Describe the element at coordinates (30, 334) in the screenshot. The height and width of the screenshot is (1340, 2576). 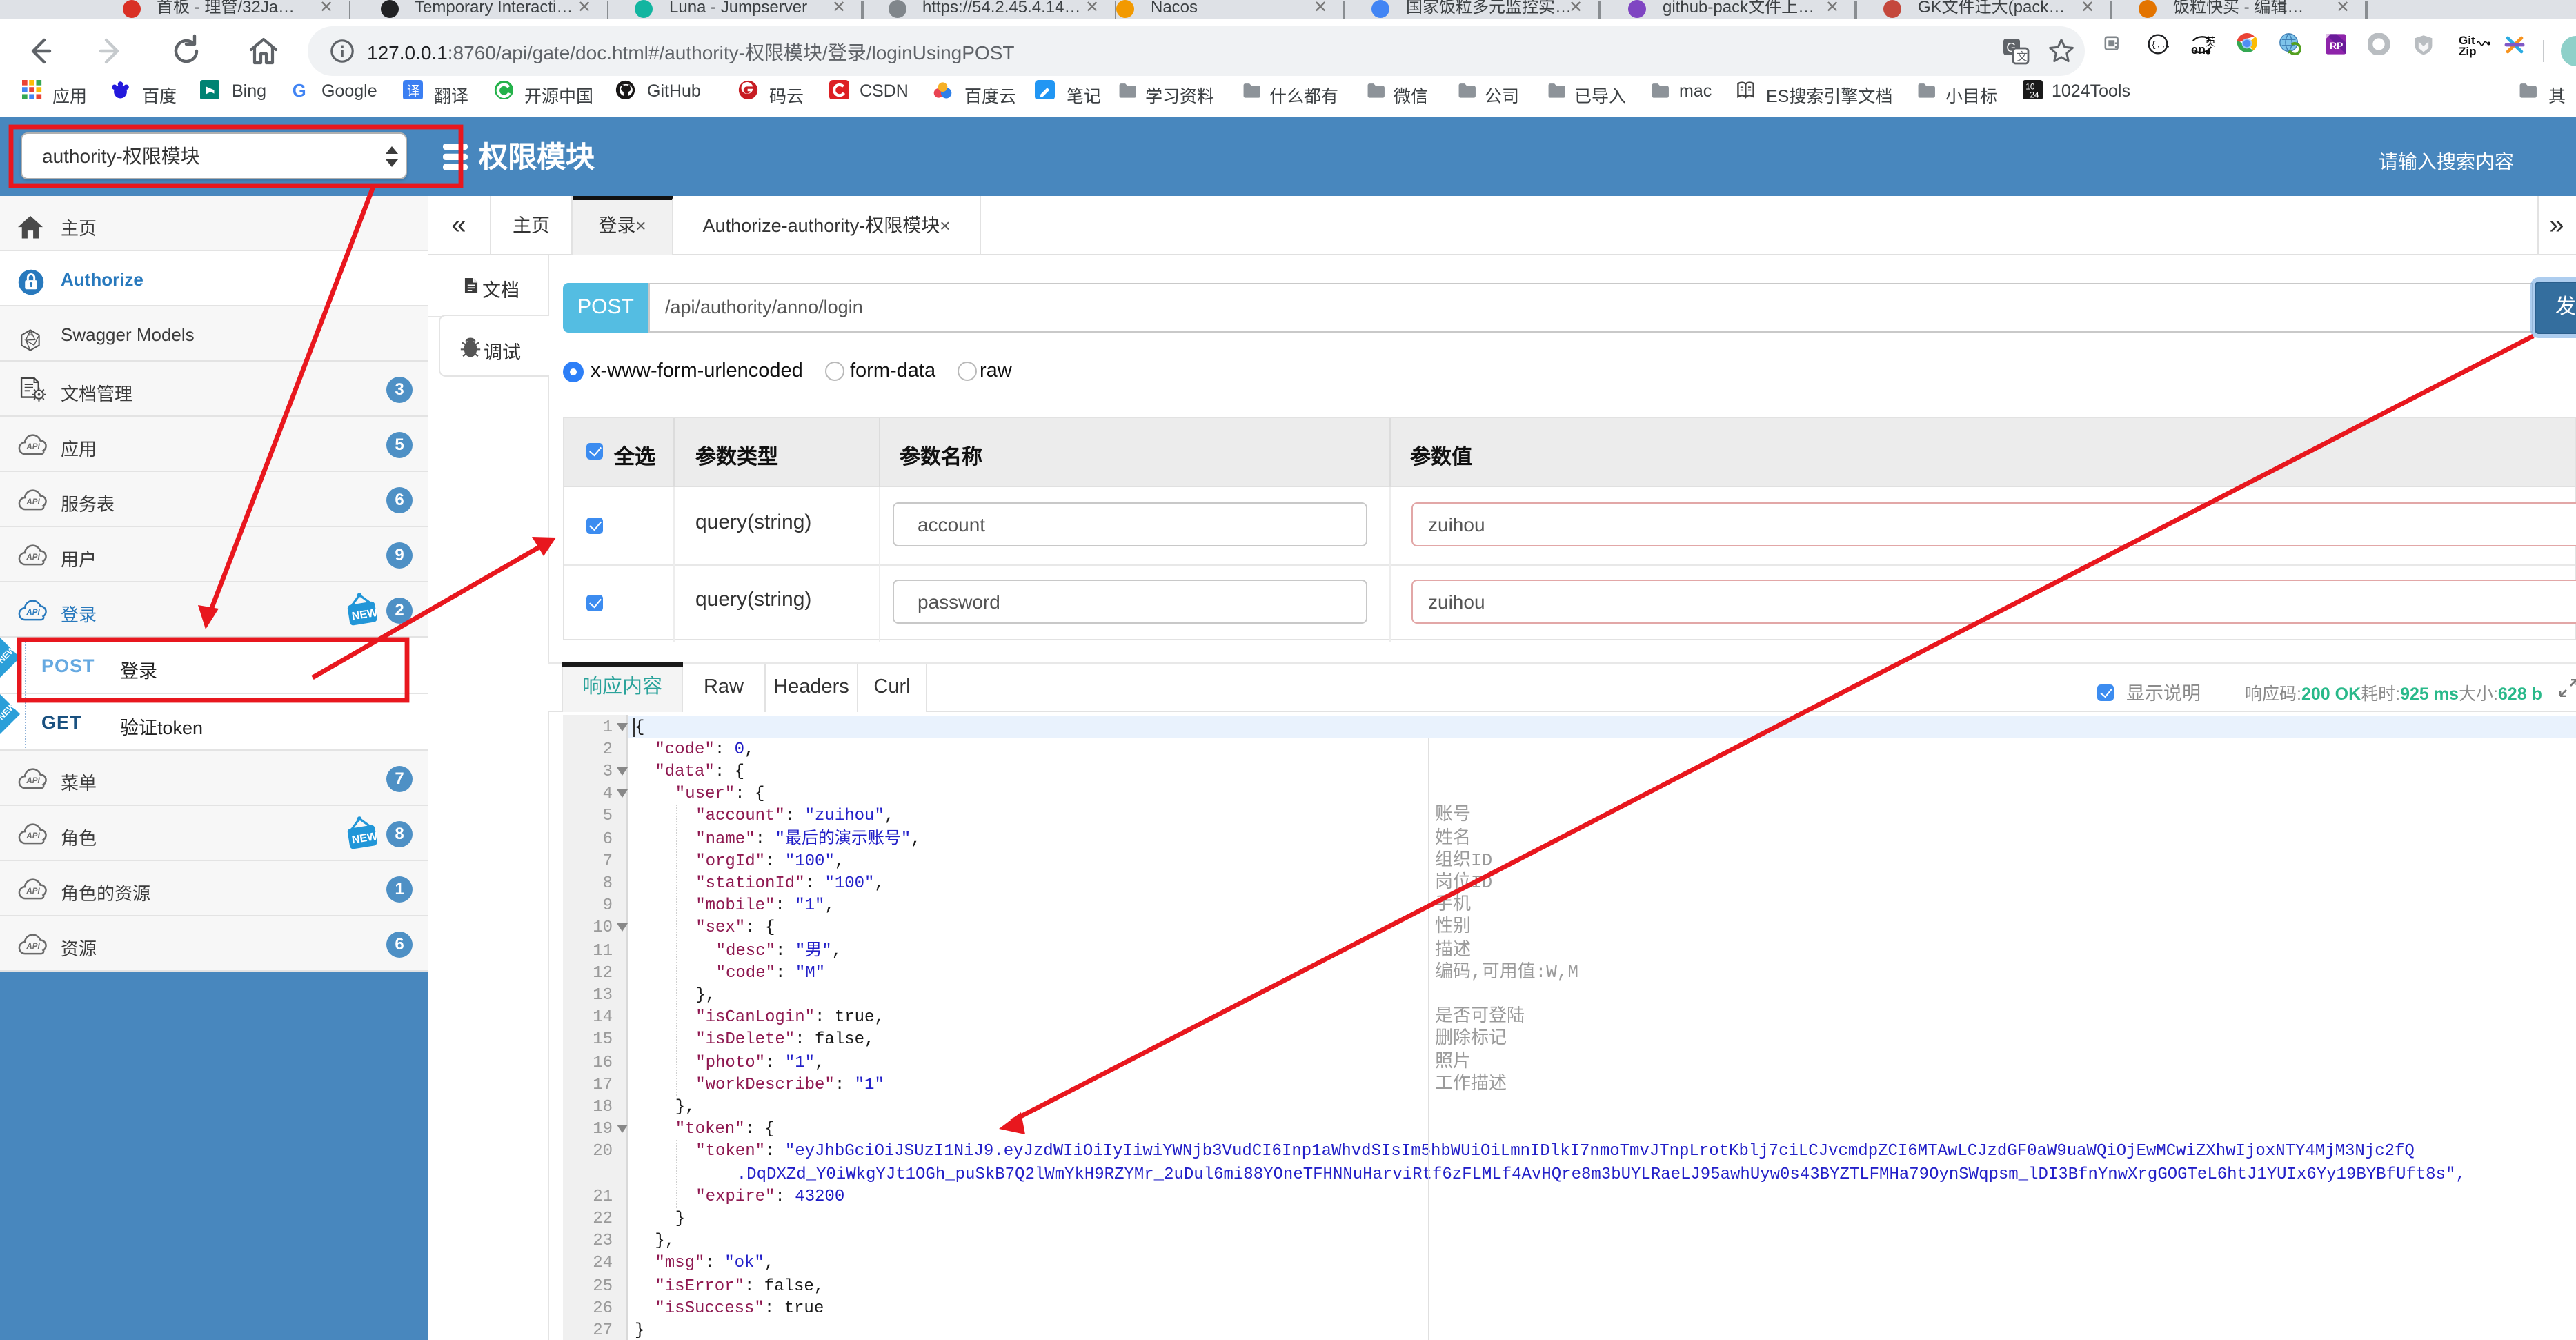
I see `svg-text: A` at that location.